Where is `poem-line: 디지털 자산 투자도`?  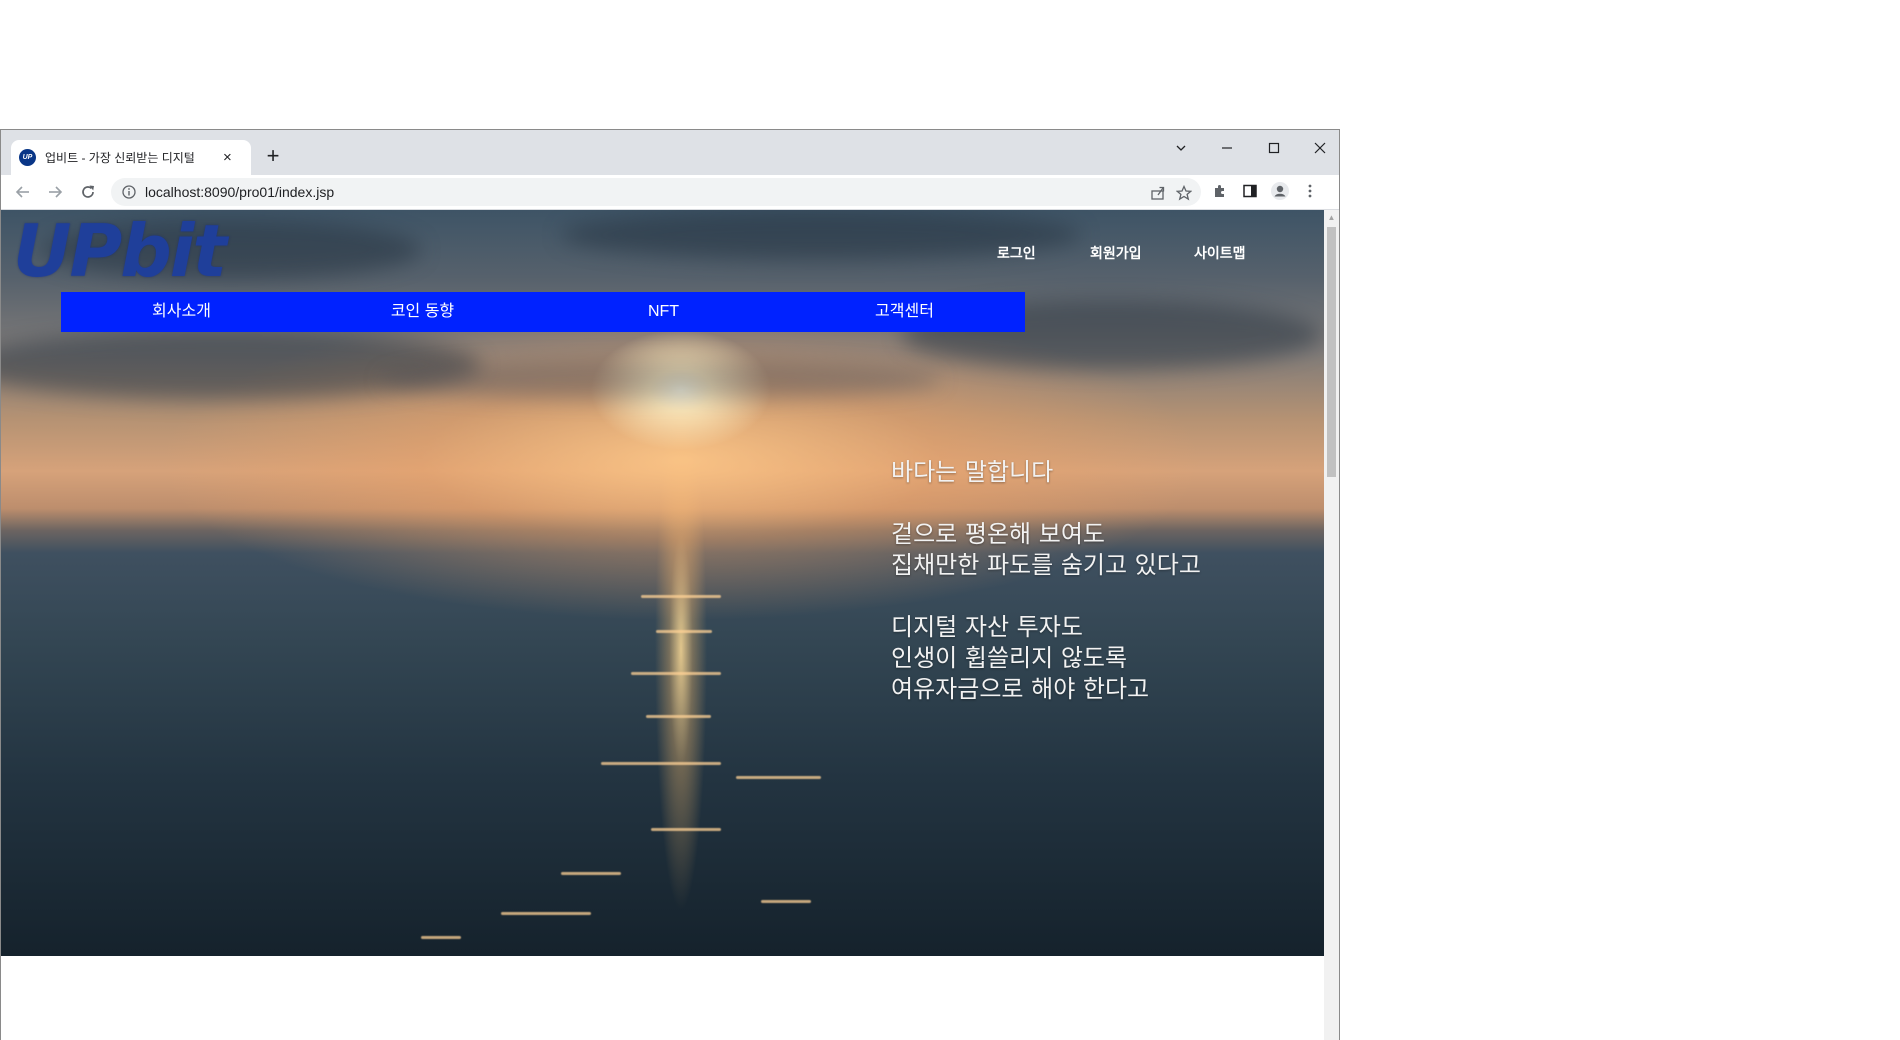
poem-line: 디지털 자산 투자도 is located at coordinates (987, 627).